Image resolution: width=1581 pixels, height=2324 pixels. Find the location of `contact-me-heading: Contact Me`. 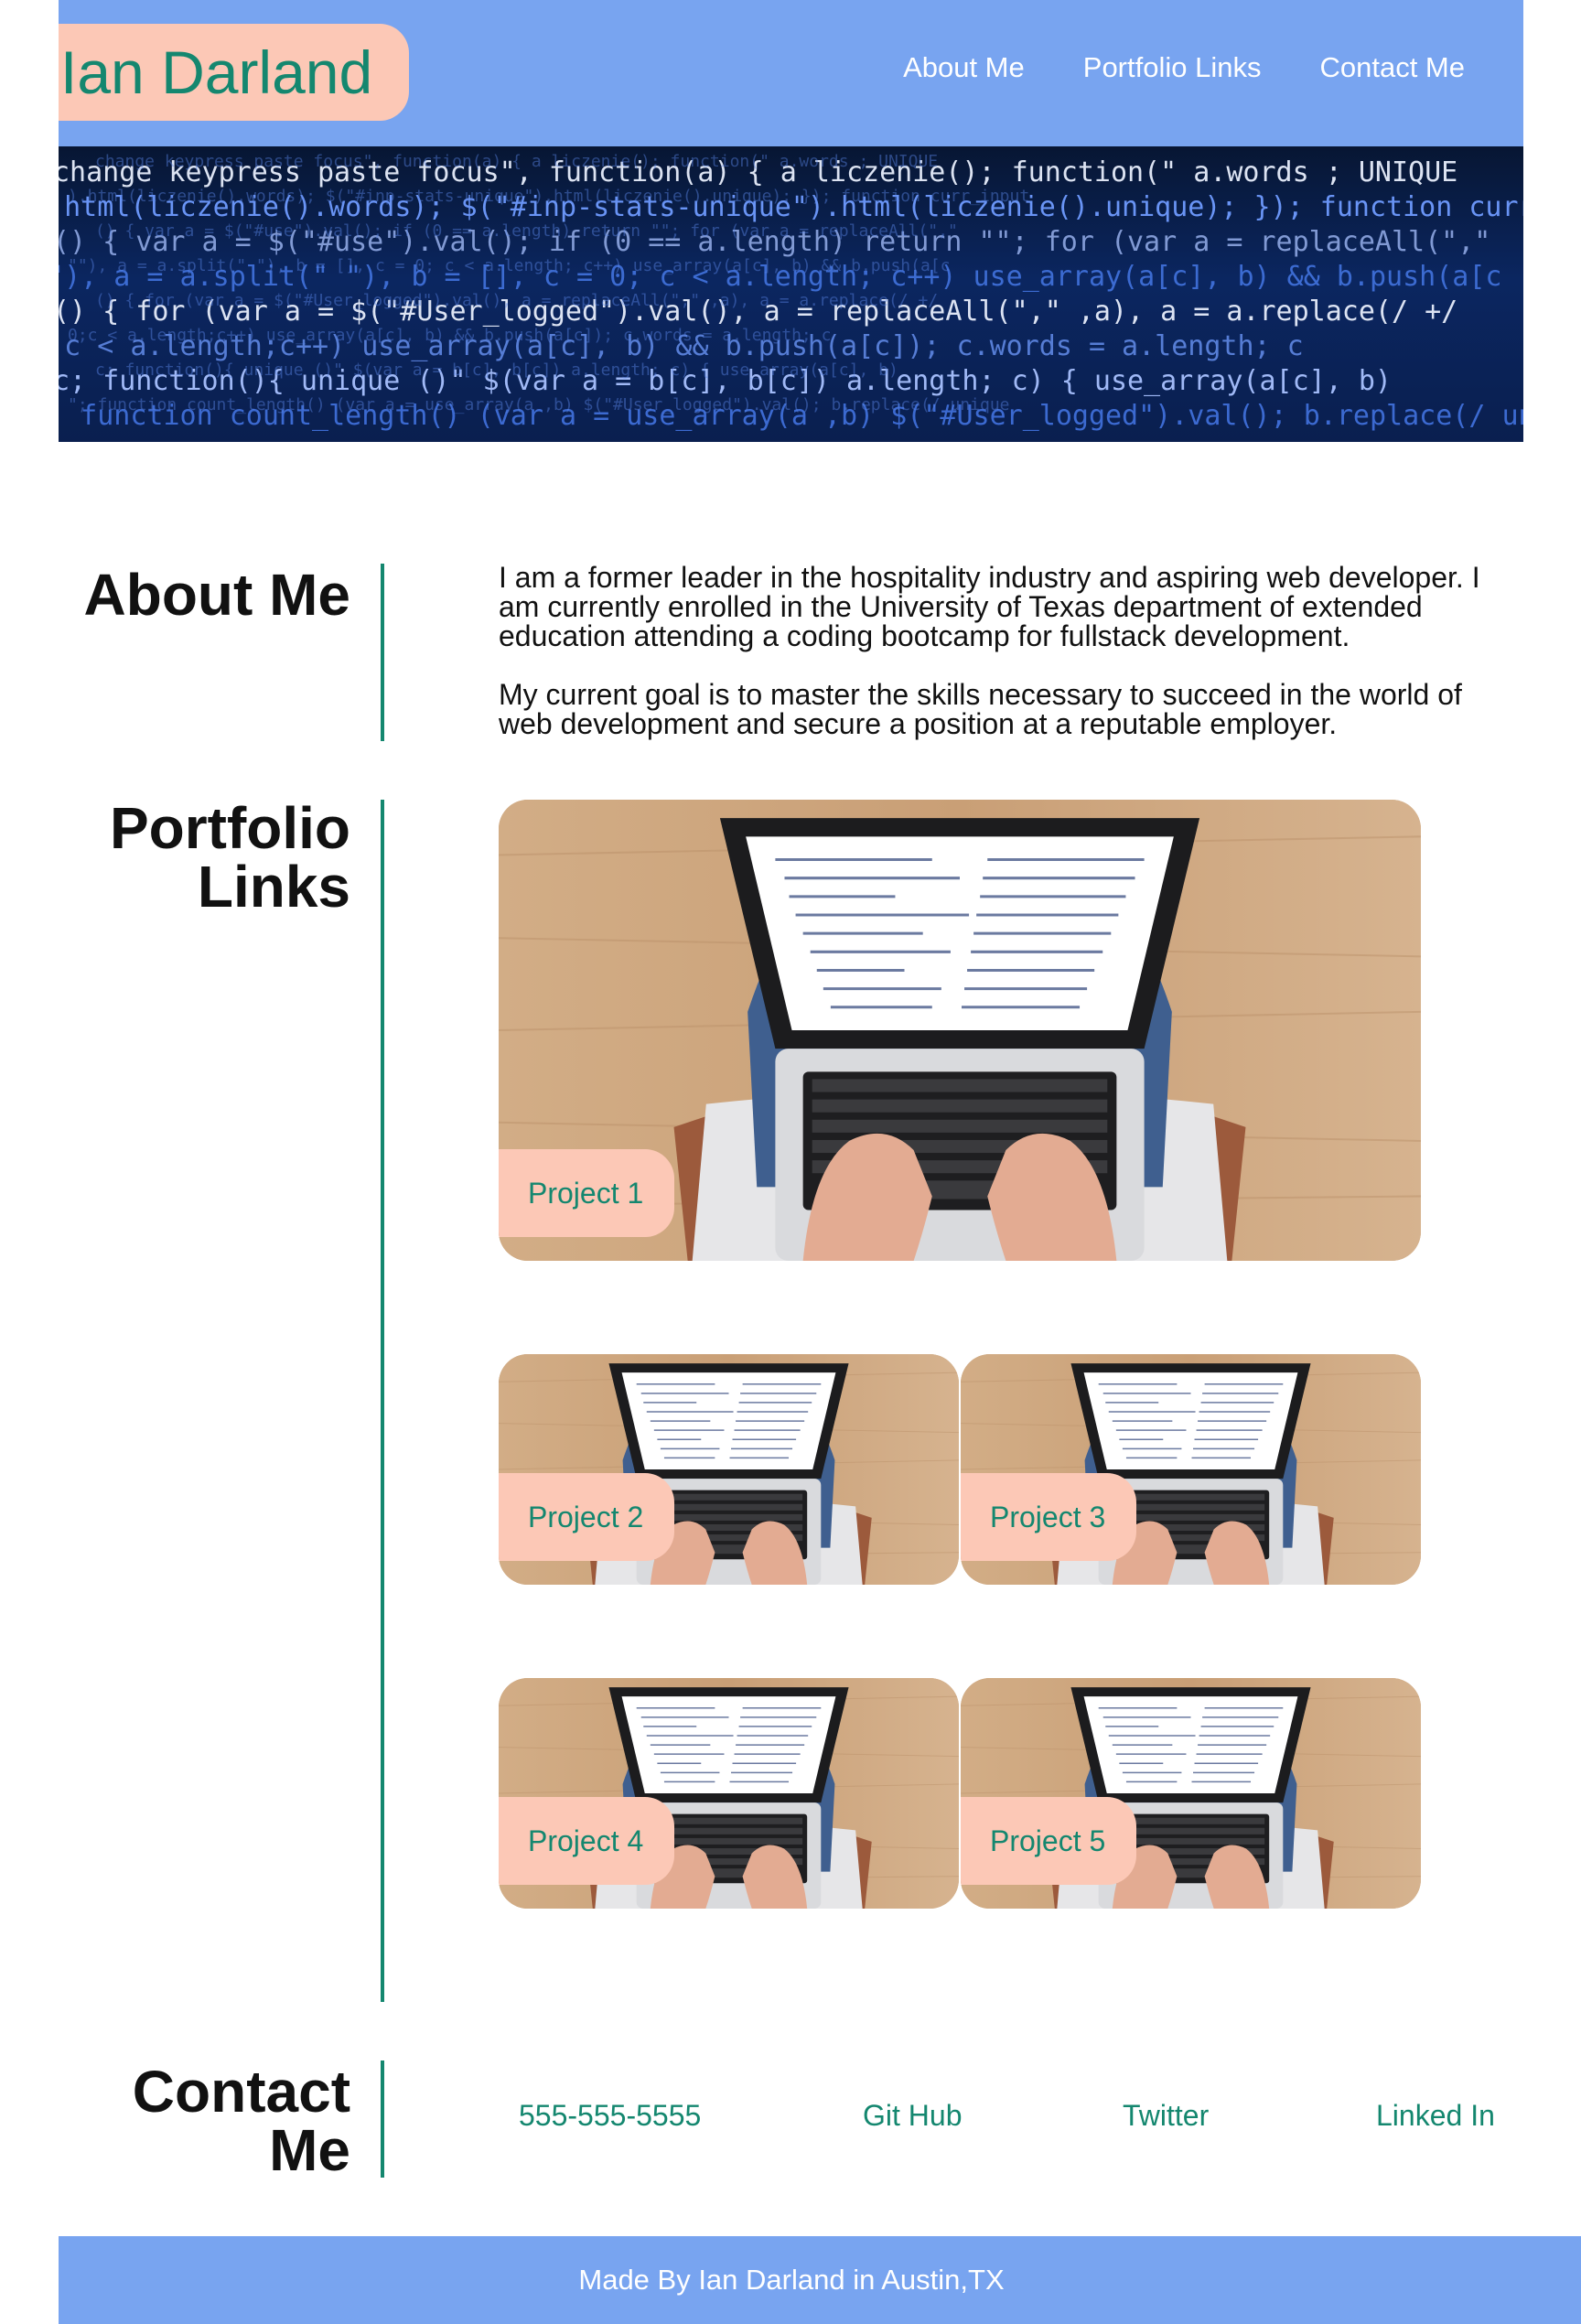

contact-me-heading: Contact Me is located at coordinates (241, 2120).